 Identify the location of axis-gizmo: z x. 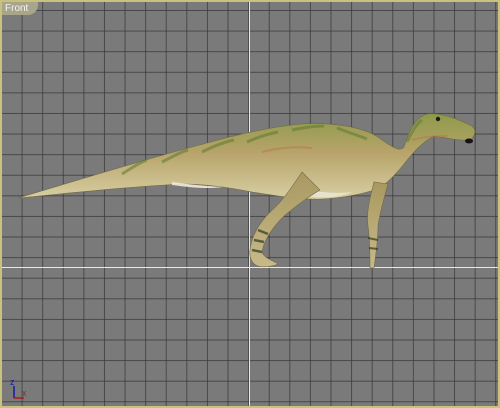
(23, 390).